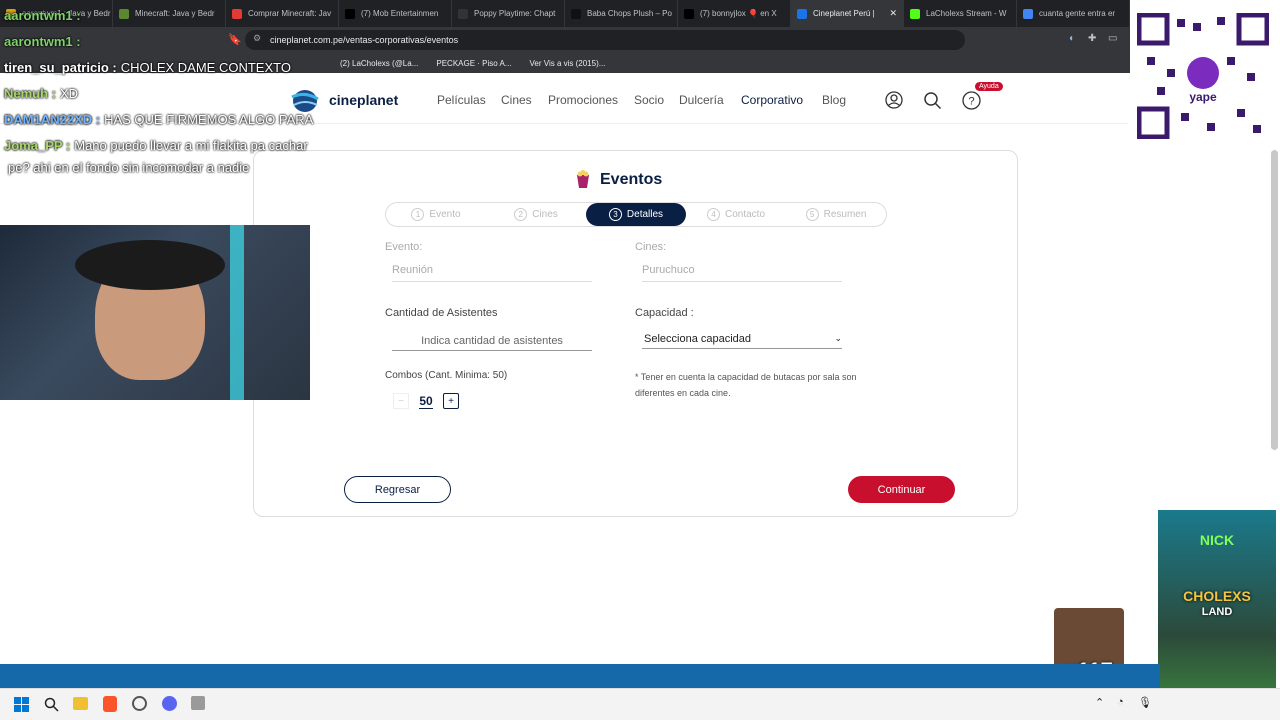  What do you see at coordinates (1071, 38) in the screenshot?
I see `extension-icon: ◖` at bounding box center [1071, 38].